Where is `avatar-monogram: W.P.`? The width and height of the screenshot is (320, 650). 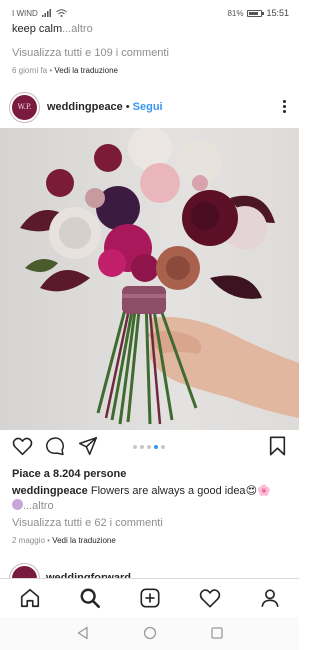 avatar-monogram: W.P. is located at coordinates (24, 107).